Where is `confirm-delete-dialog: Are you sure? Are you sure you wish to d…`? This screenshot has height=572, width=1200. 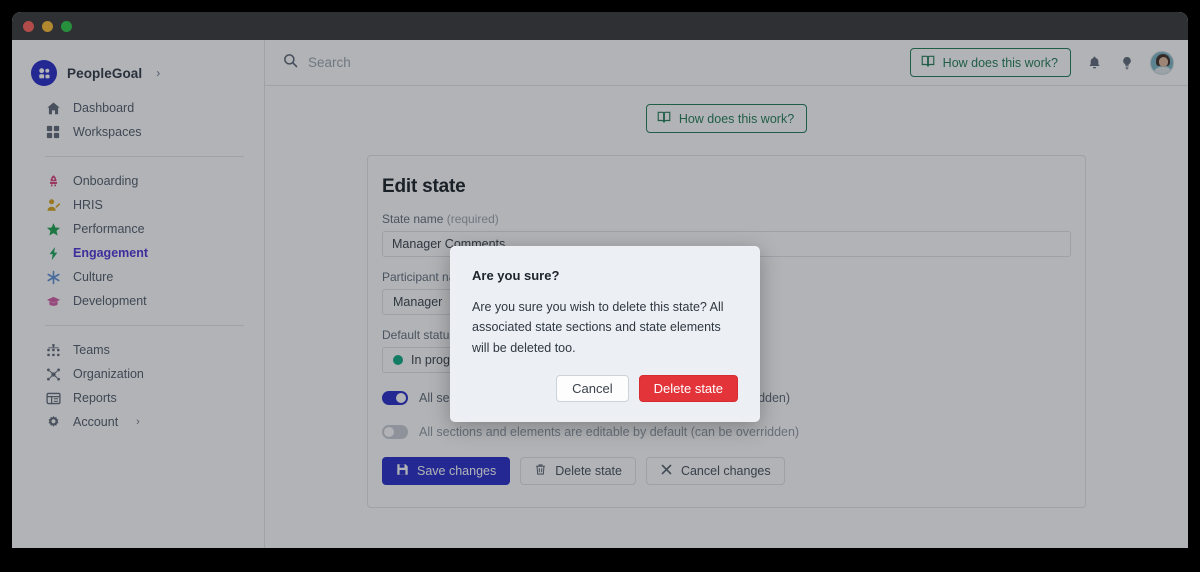
confirm-delete-dialog: Are you sure? Are you sure you wish to d… is located at coordinates (605, 334).